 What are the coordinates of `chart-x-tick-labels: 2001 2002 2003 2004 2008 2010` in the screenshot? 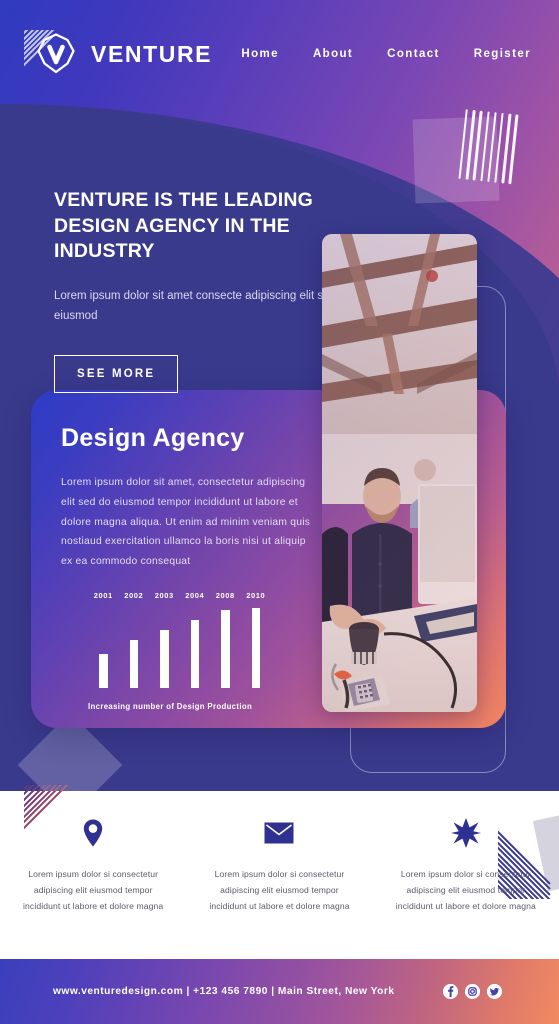 It's located at (180, 595).